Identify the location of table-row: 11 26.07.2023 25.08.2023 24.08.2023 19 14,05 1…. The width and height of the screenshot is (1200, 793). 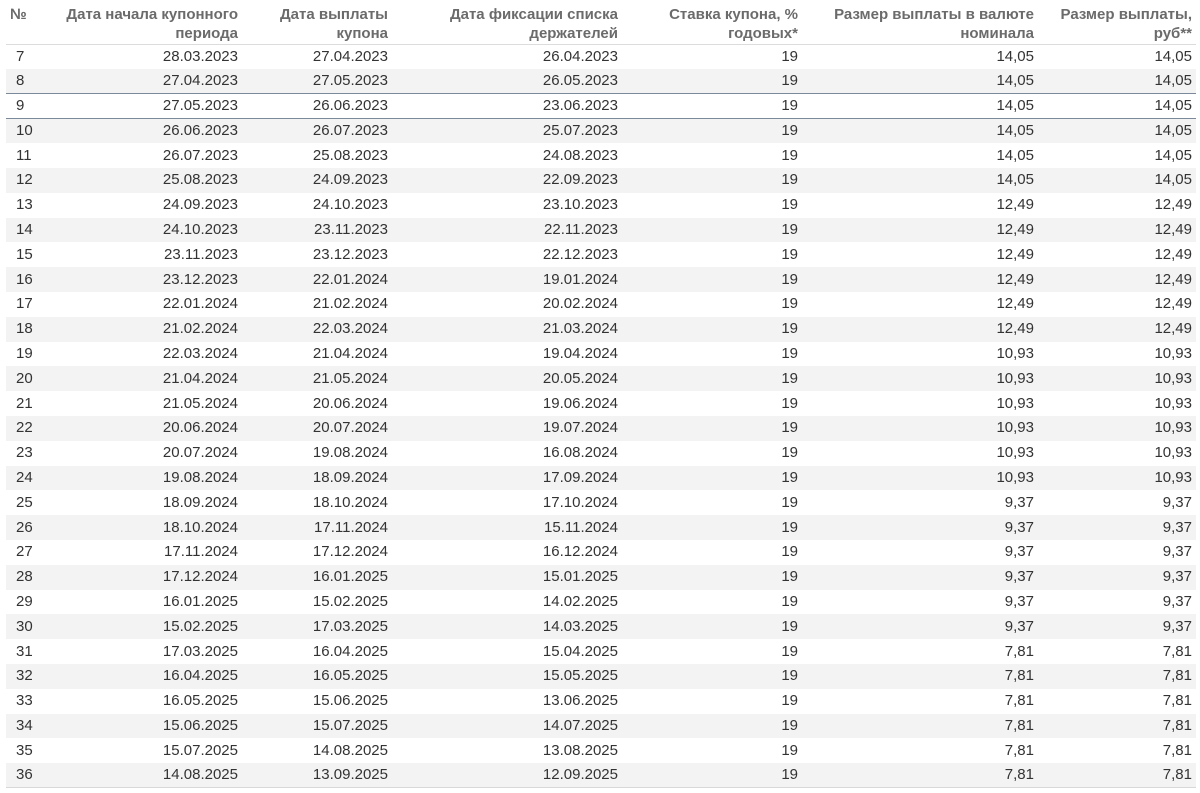
(601, 155).